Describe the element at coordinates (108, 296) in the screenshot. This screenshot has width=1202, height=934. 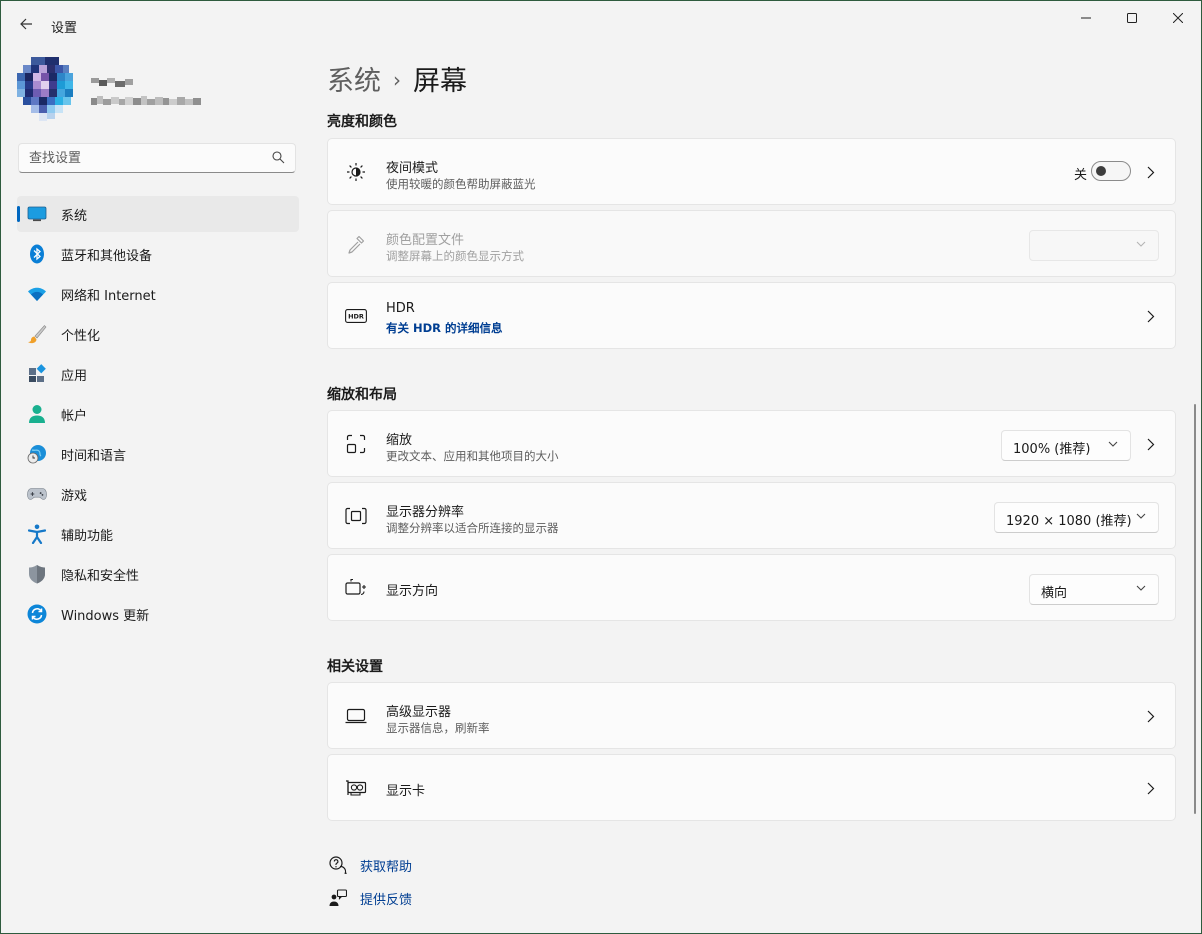
I see `sidebar-item-label: 网络和 Internet` at that location.